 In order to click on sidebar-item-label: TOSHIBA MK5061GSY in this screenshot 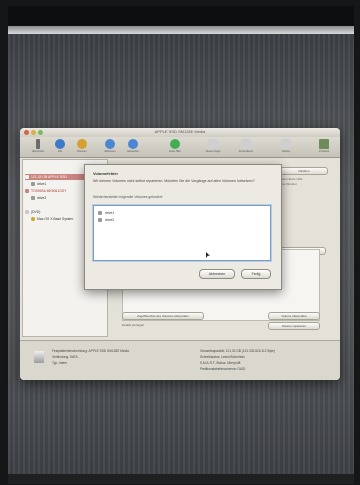, I will do `click(49, 191)`.